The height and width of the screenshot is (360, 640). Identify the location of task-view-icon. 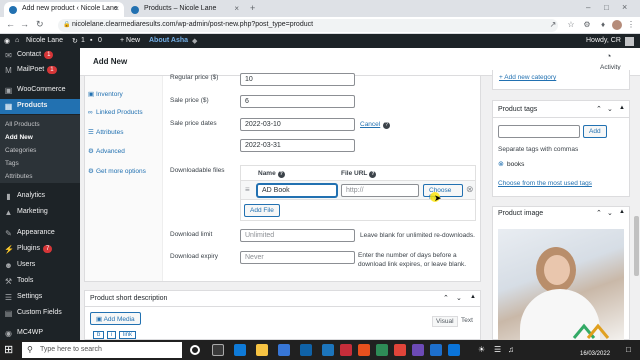
(218, 350).